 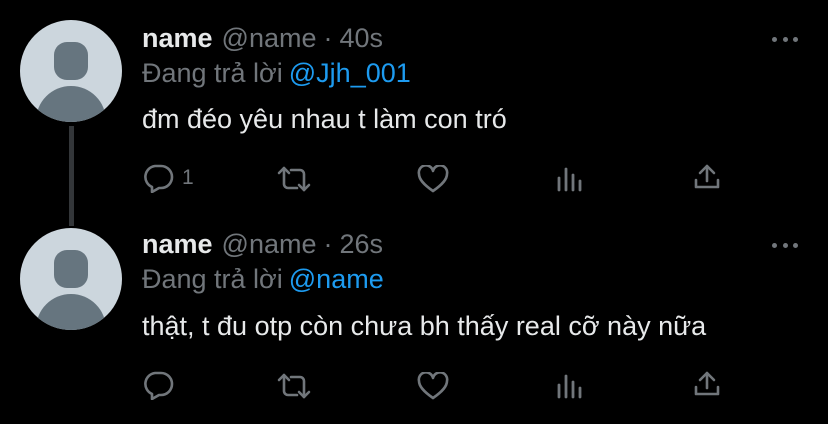 I want to click on replying-to-line: Đang trả lời @name, so click(x=263, y=279).